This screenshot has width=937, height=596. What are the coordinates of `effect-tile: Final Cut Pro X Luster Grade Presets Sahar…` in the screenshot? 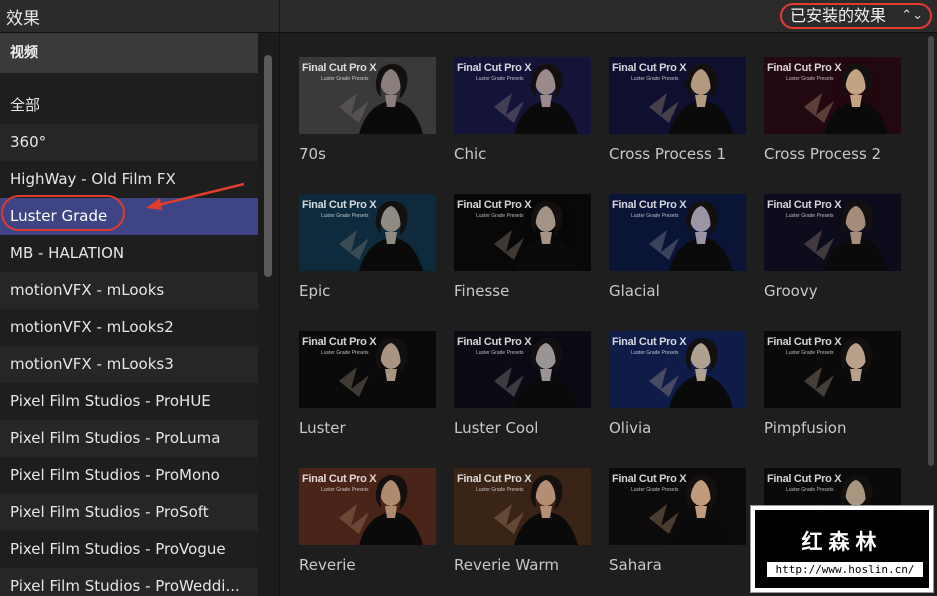 It's located at (677, 521).